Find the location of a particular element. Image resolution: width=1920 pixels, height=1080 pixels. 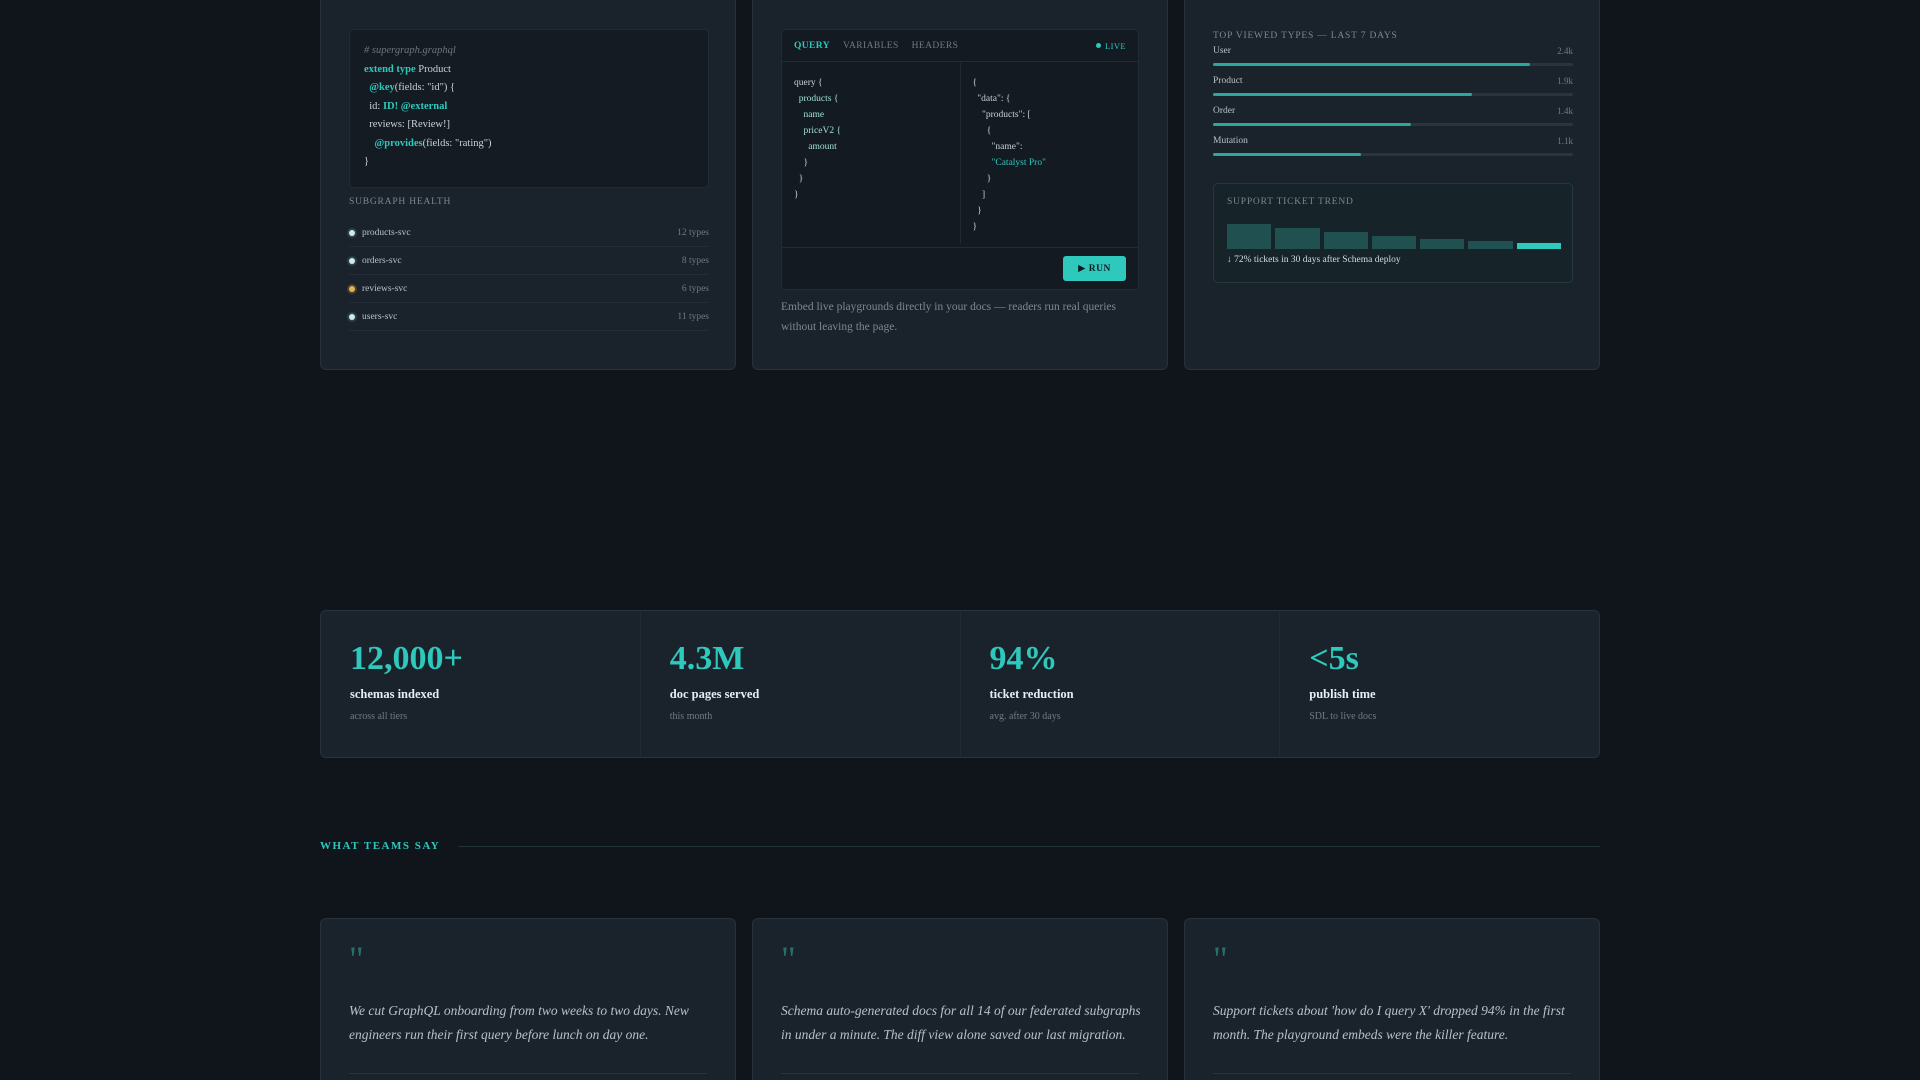

type-views: 1.9k is located at coordinates (1565, 81).